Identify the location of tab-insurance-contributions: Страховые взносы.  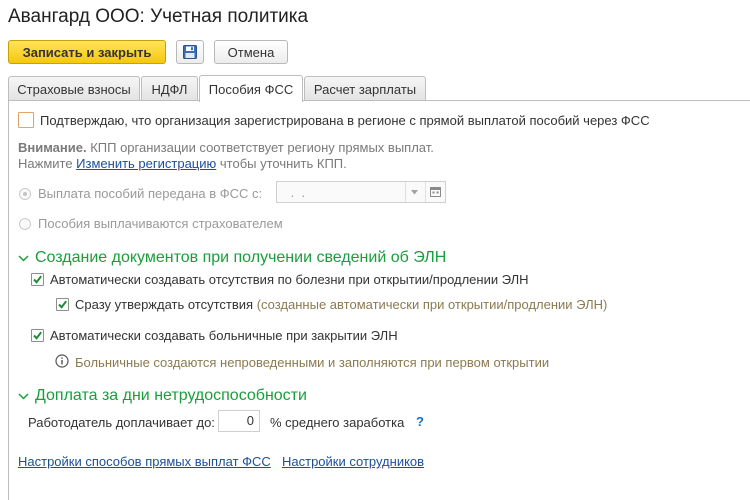
(74, 88).